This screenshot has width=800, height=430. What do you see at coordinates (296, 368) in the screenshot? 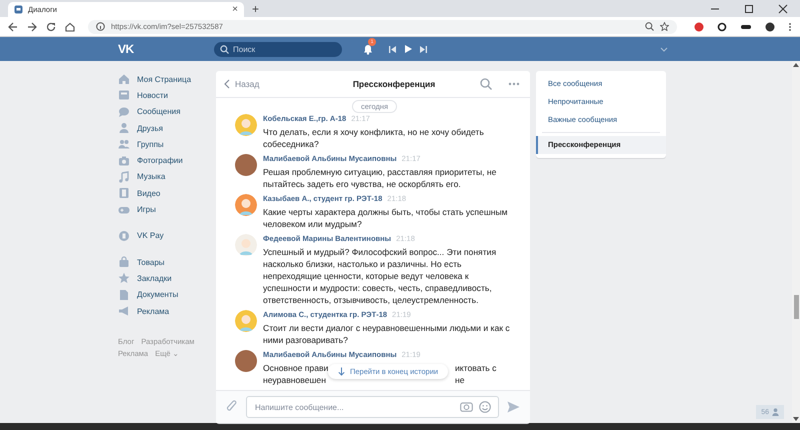
I see `message-text: Основное прави` at bounding box center [296, 368].